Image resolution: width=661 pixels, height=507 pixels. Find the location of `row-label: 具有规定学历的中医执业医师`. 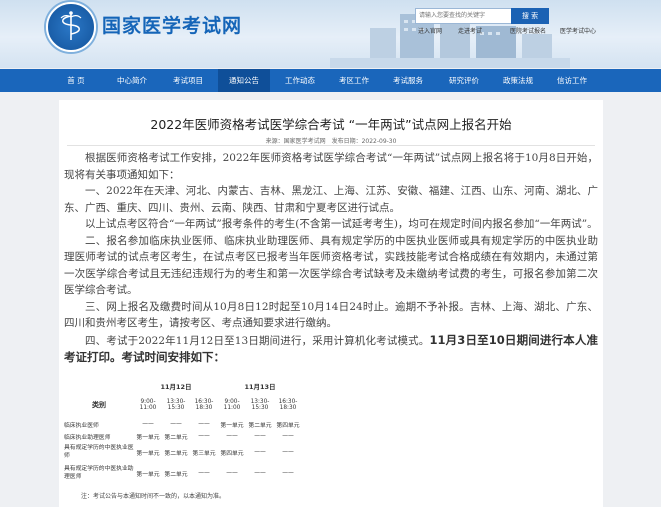

row-label: 具有规定学历的中医执业医师 is located at coordinates (99, 452).